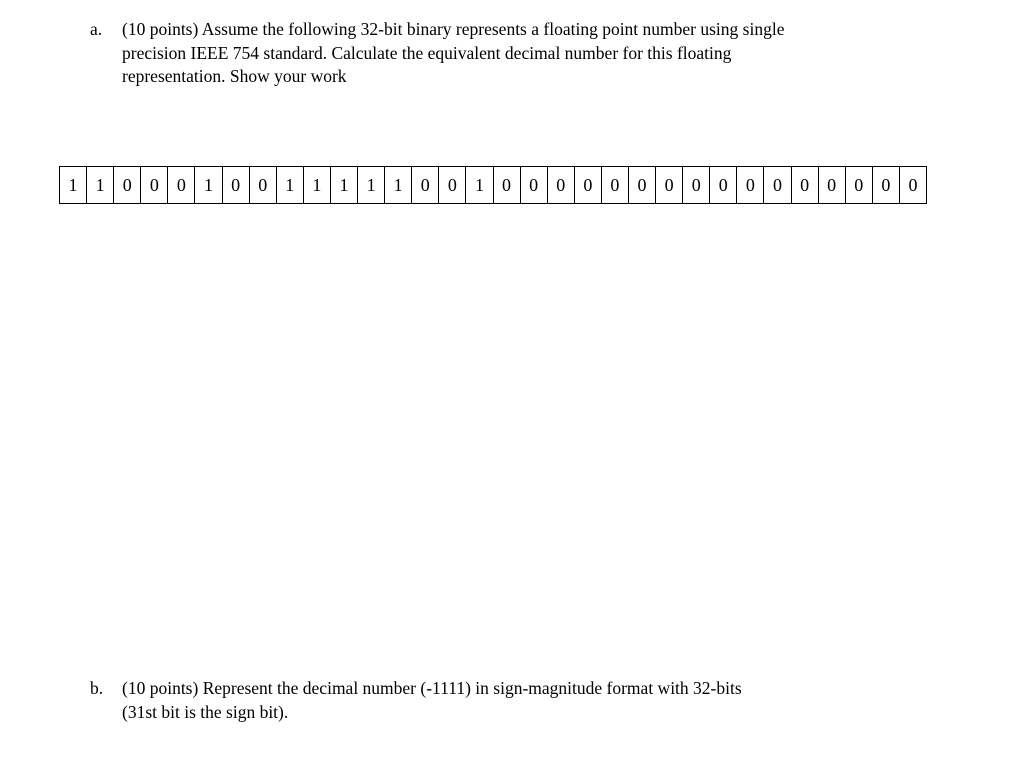 The height and width of the screenshot is (782, 1010). Describe the element at coordinates (344, 185) in the screenshot. I see `bit-cell-10: 1` at that location.